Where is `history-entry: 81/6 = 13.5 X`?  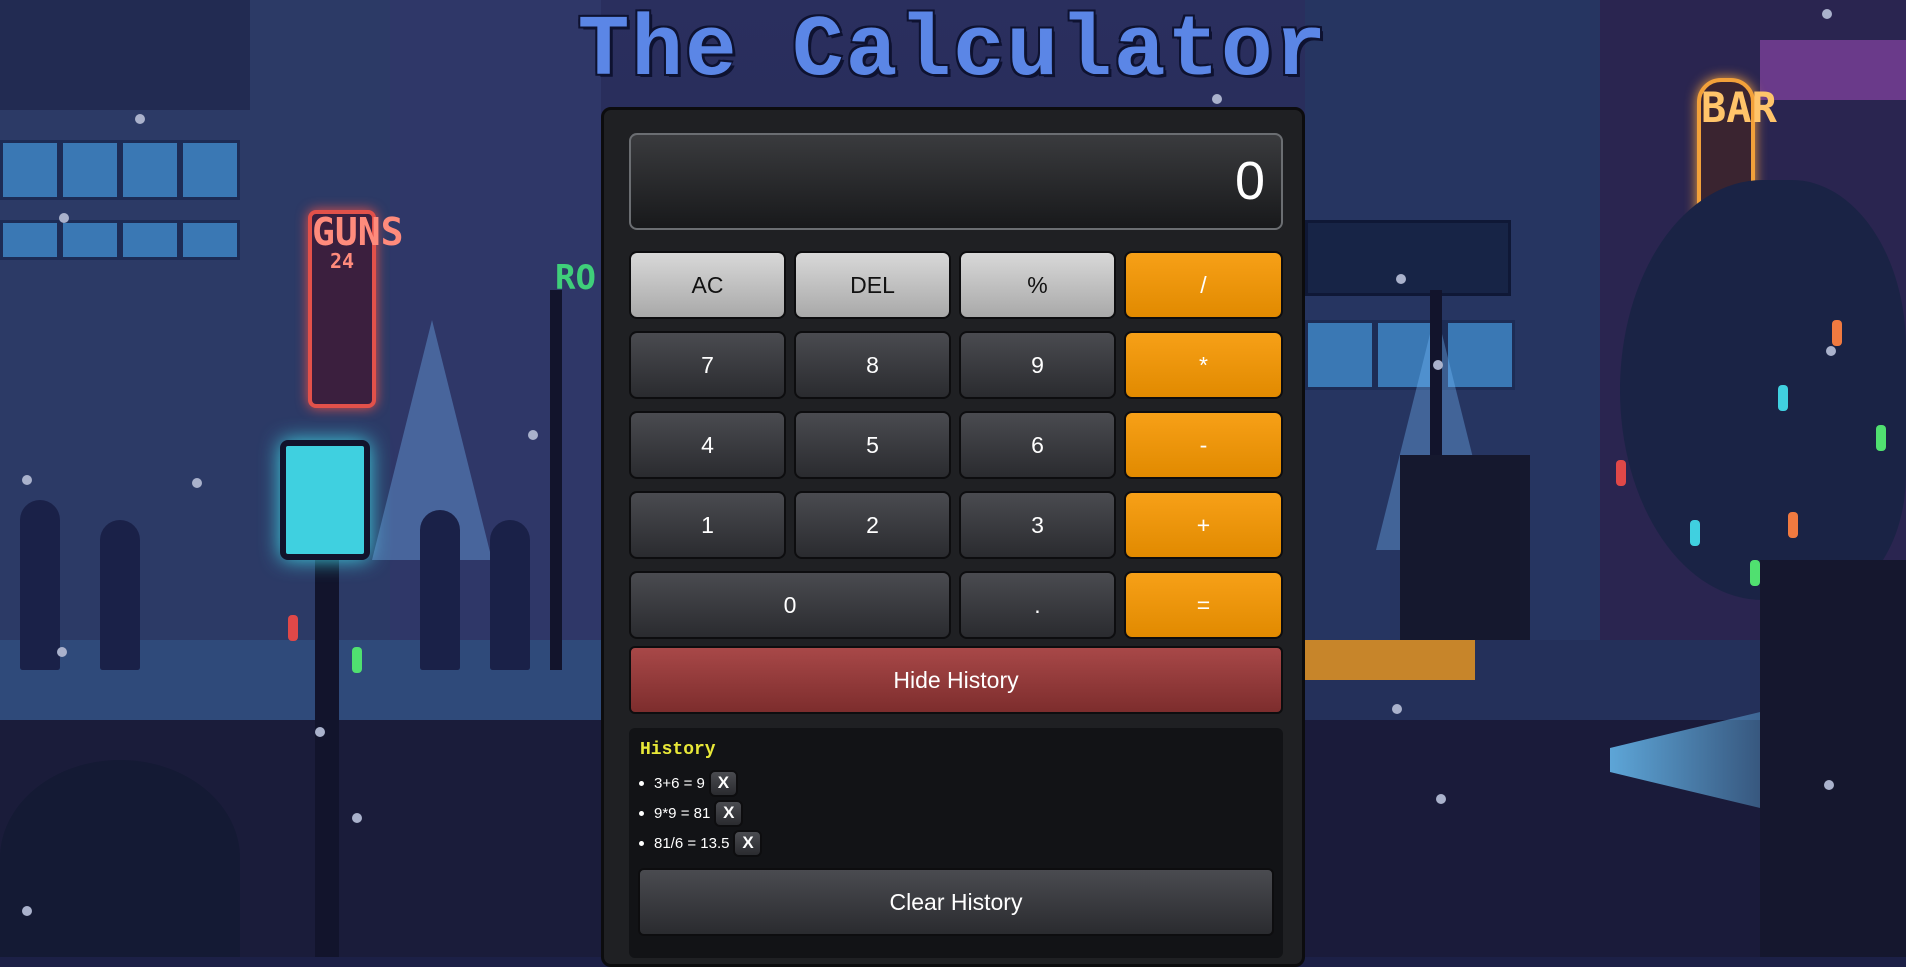 history-entry: 81/6 = 13.5 X is located at coordinates (701, 843).